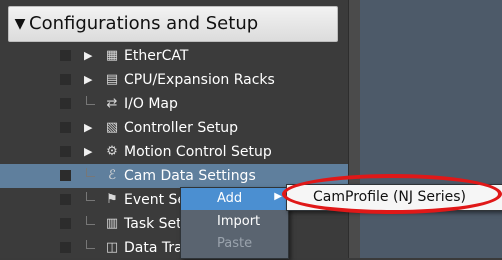  I want to click on ethercat-icon: ▦, so click(112, 55).